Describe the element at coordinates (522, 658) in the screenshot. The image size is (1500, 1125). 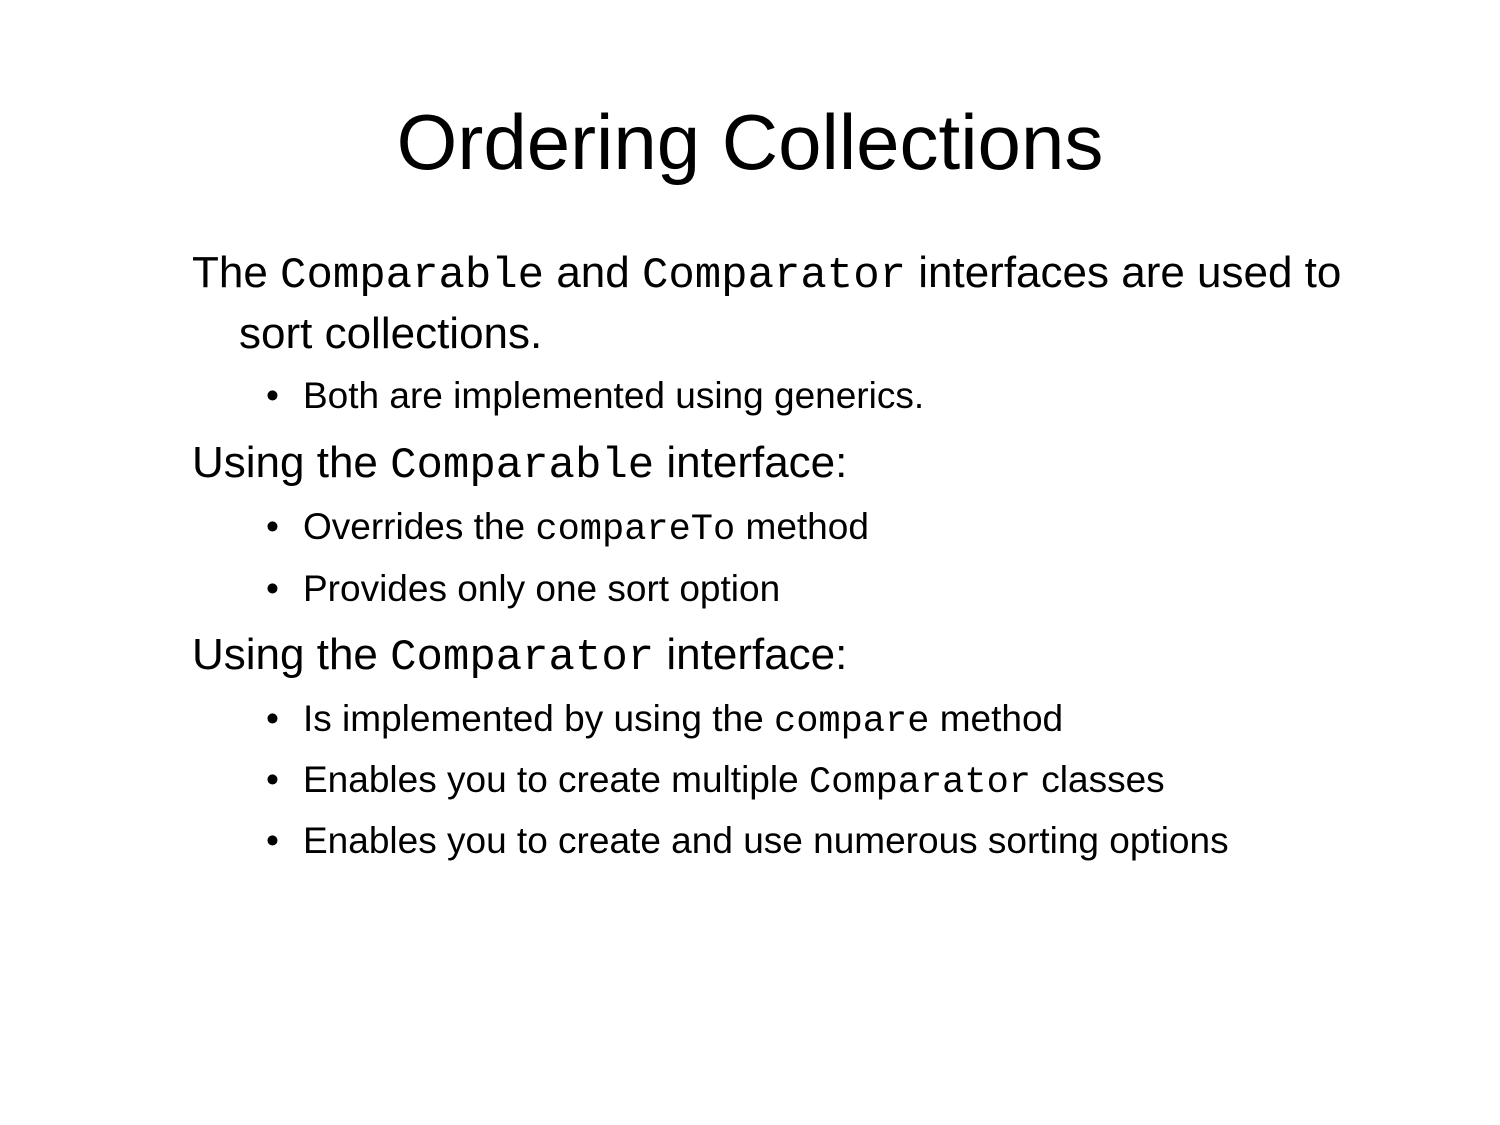
I see `comparator-heading-code: Comparator` at that location.